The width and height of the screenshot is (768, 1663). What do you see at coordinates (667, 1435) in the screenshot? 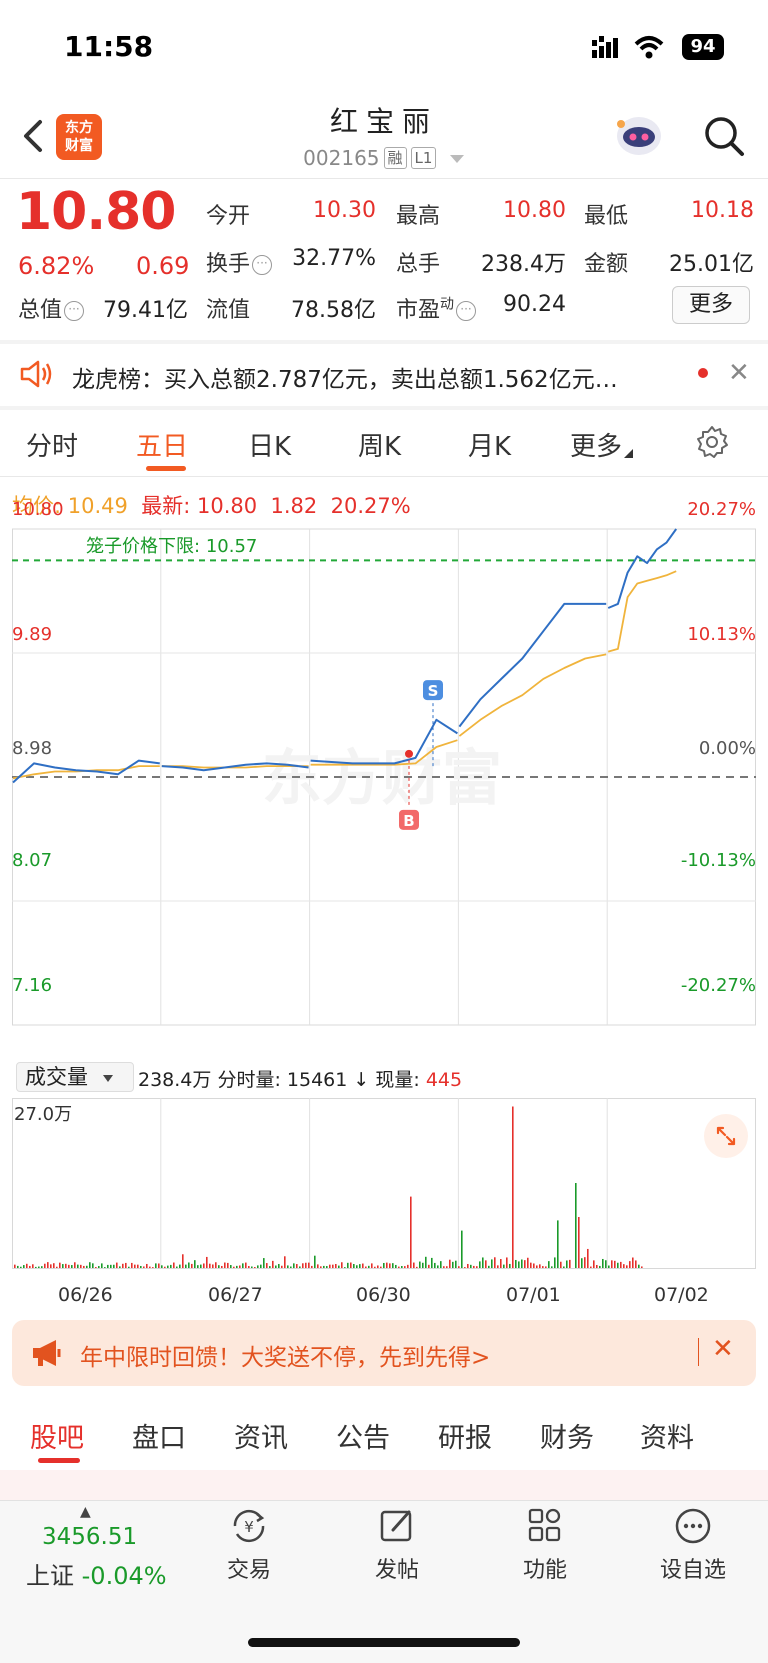
I see `tab-profile: 资料` at bounding box center [667, 1435].